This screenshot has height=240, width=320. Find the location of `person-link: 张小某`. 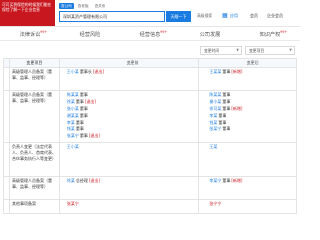

person-link: 张小某 is located at coordinates (73, 109).